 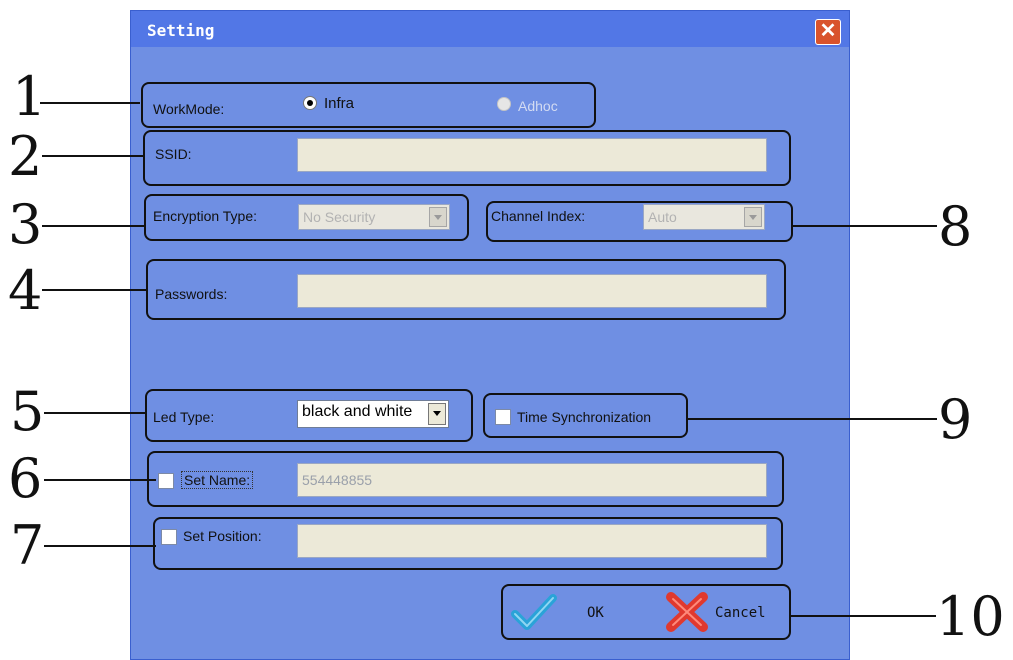 I want to click on set-position-label: Set Position:, so click(x=222, y=536).